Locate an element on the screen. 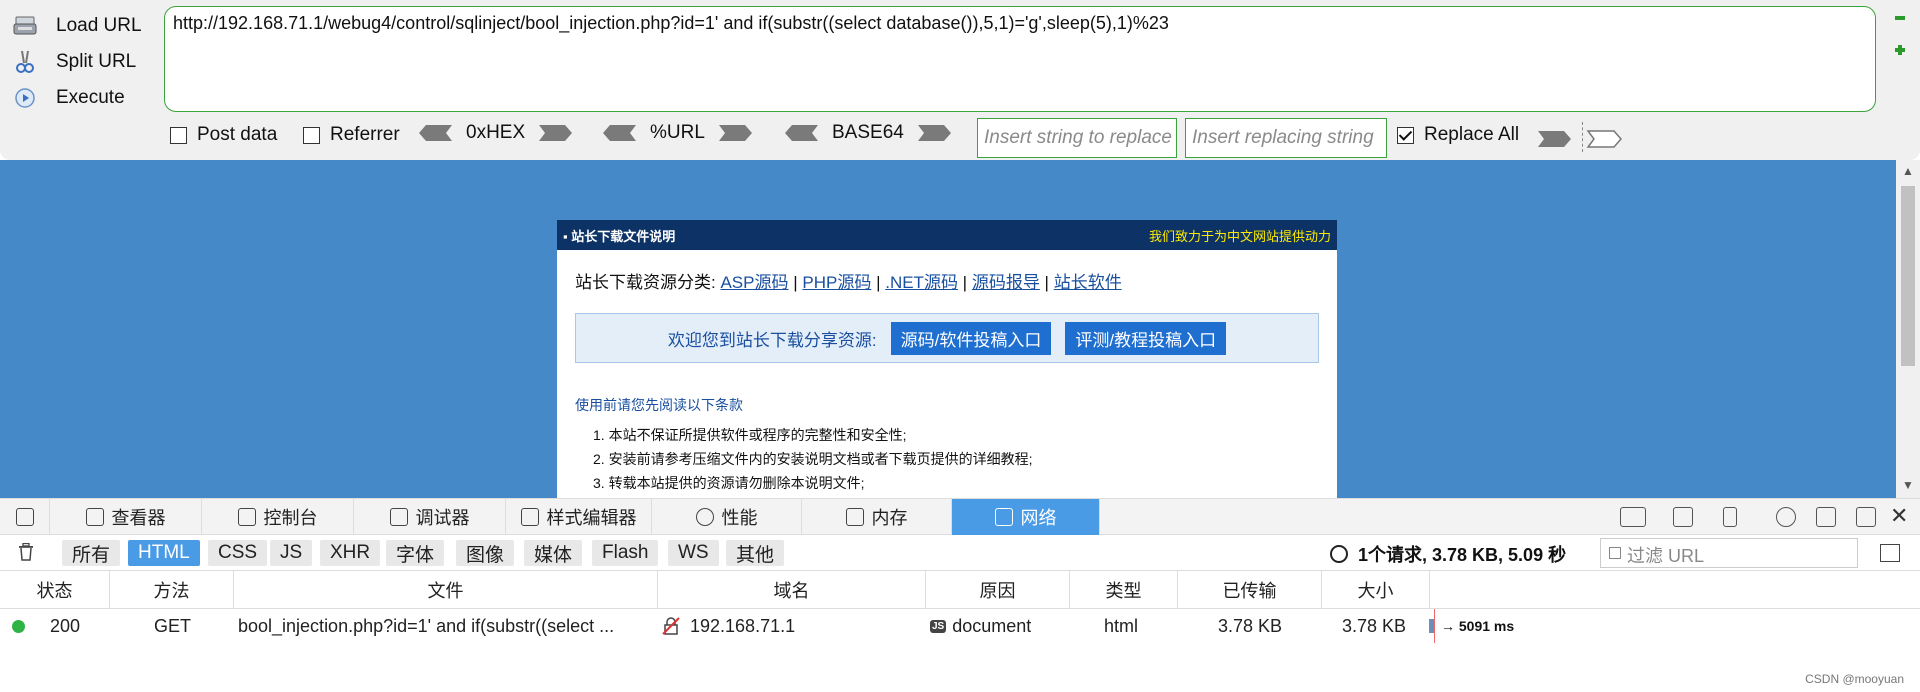 This screenshot has height=692, width=1920. tab-console: 控制台 is located at coordinates (278, 517).